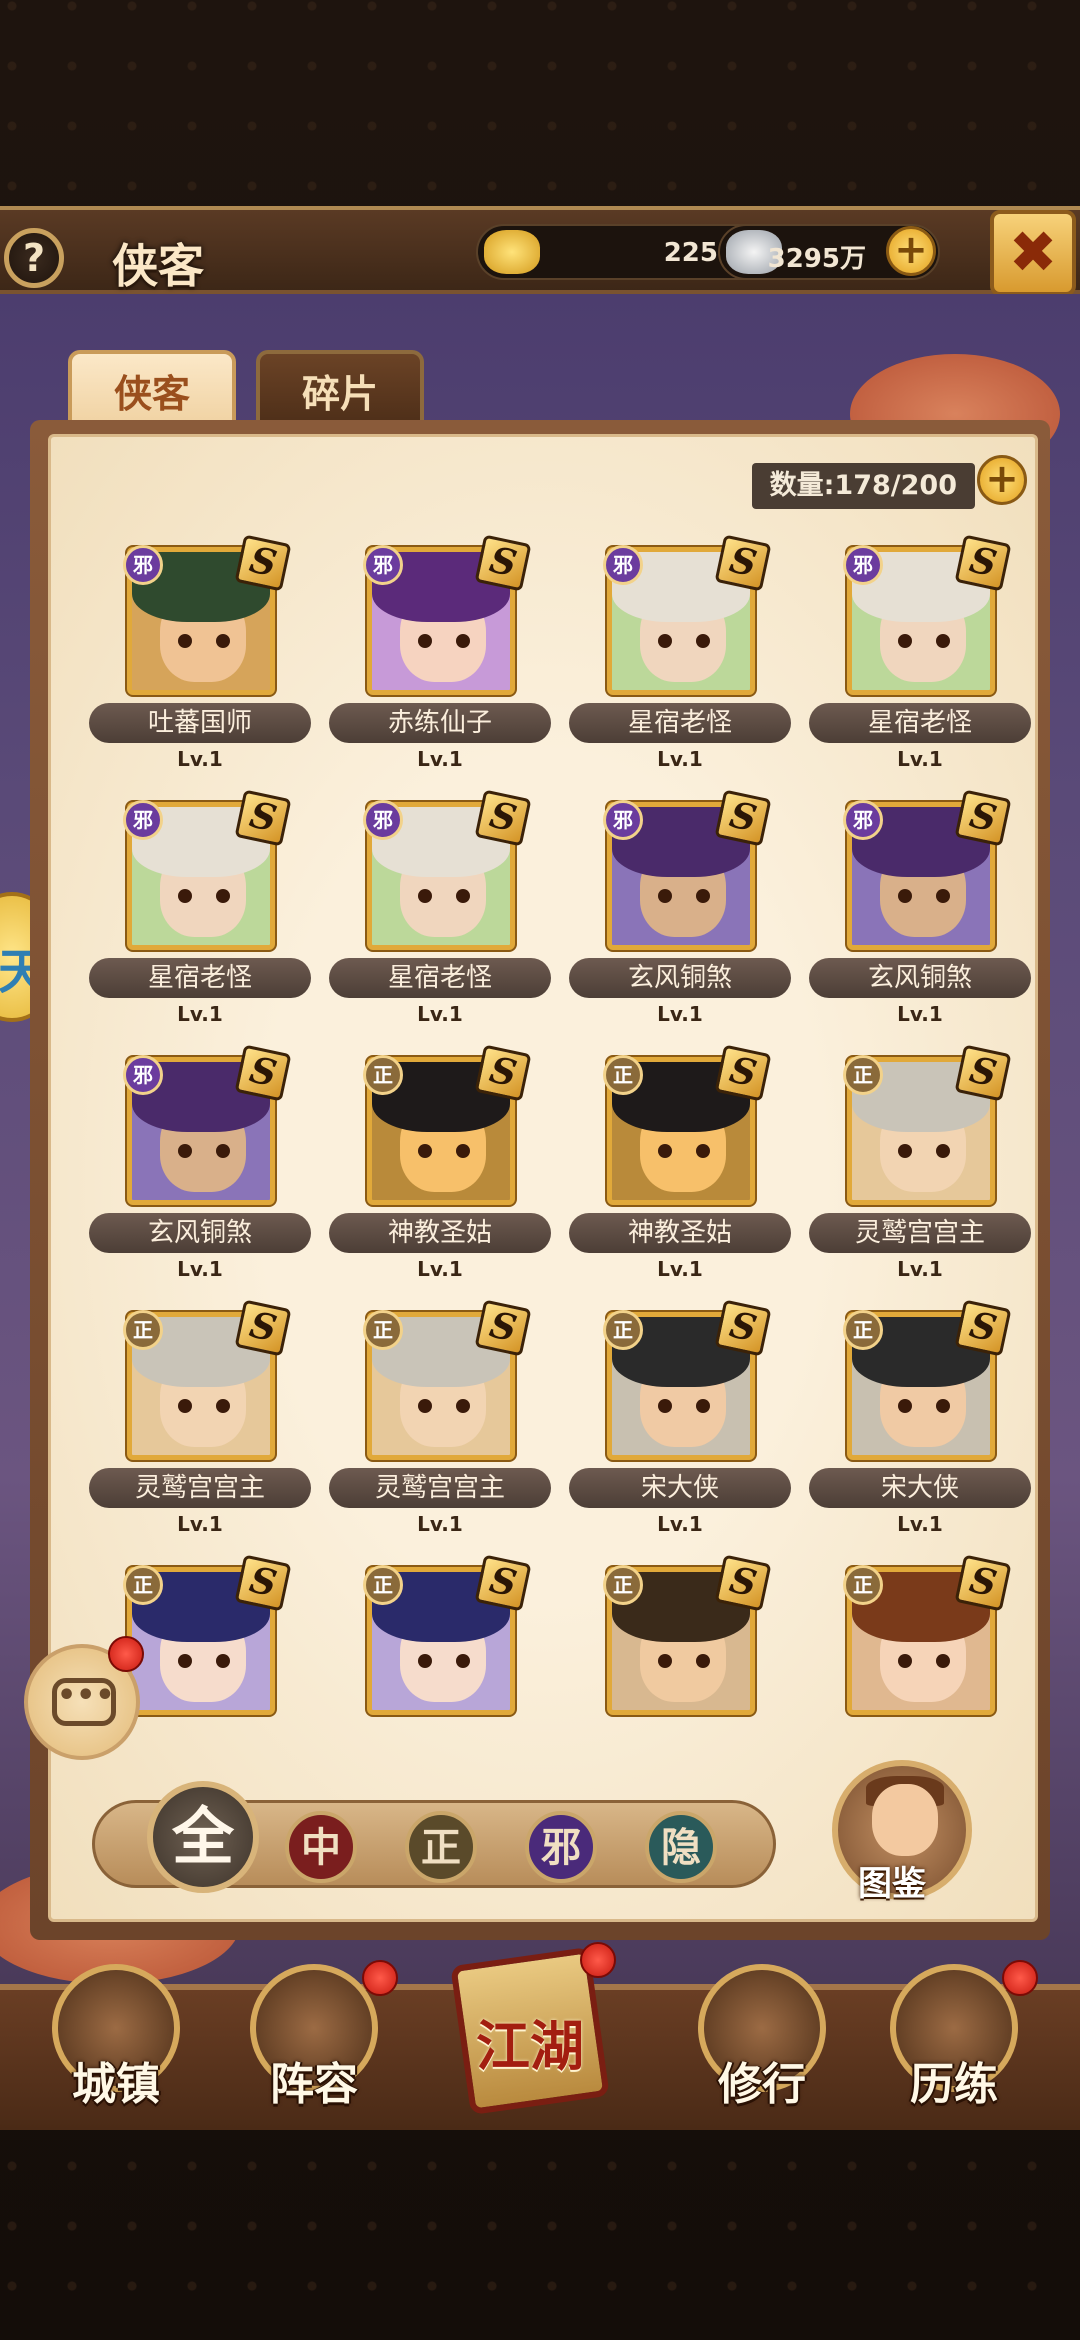 The height and width of the screenshot is (2340, 1080). What do you see at coordinates (321, 1847) in the screenshot?
I see `filter-neutral-button: 中` at bounding box center [321, 1847].